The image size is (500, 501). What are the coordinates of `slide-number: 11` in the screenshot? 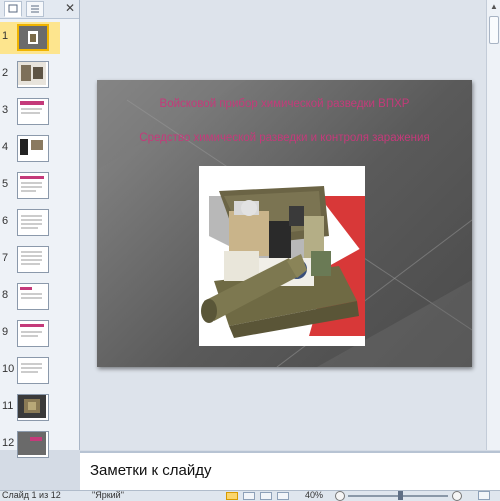 It's located at (8, 406).